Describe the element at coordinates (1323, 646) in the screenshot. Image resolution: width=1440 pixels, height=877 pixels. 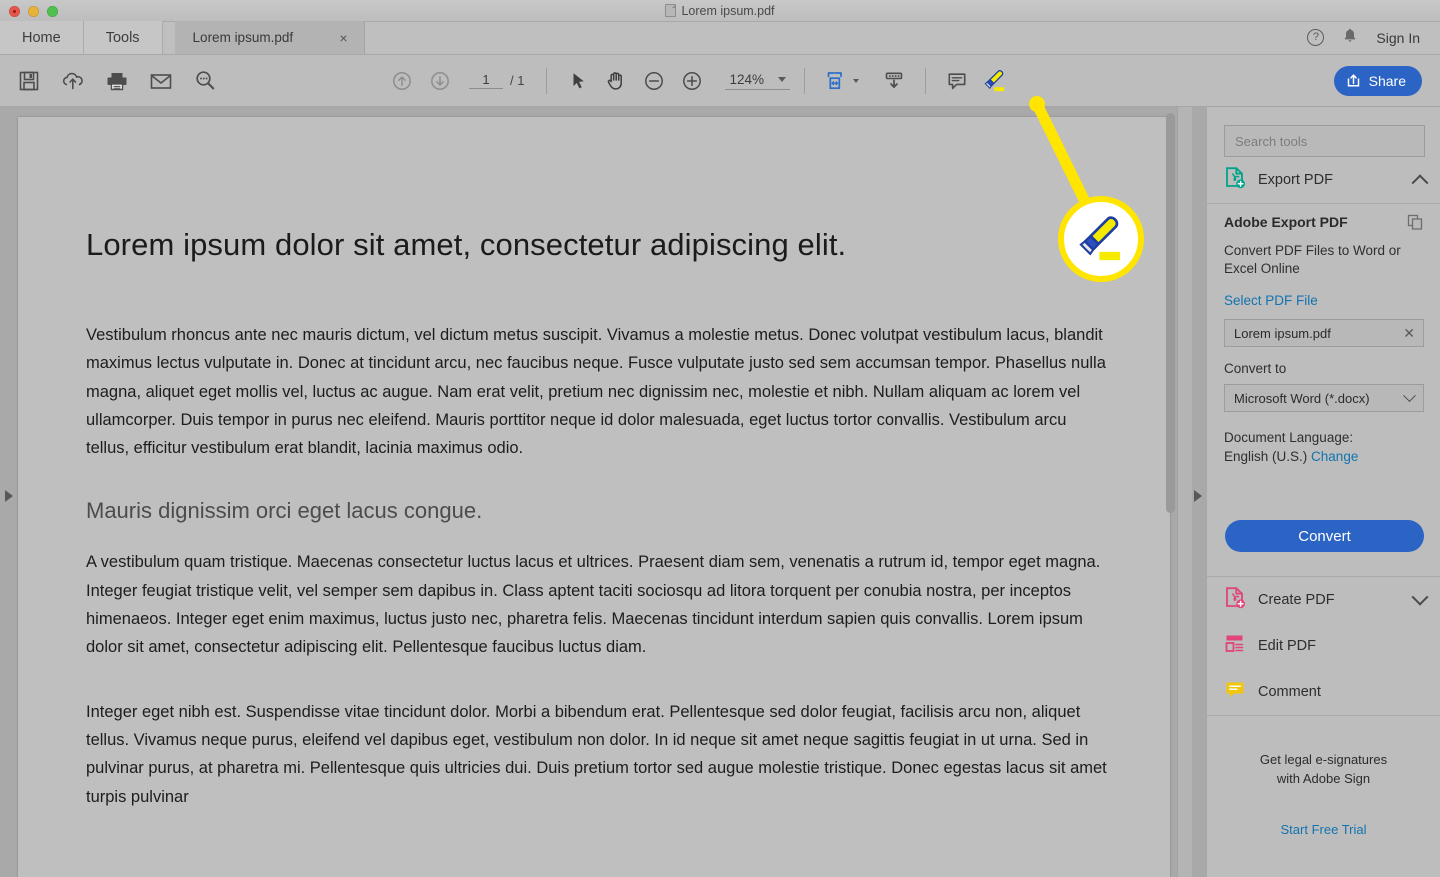
I see `panel-item-edit-pdf: Edit PDF` at that location.